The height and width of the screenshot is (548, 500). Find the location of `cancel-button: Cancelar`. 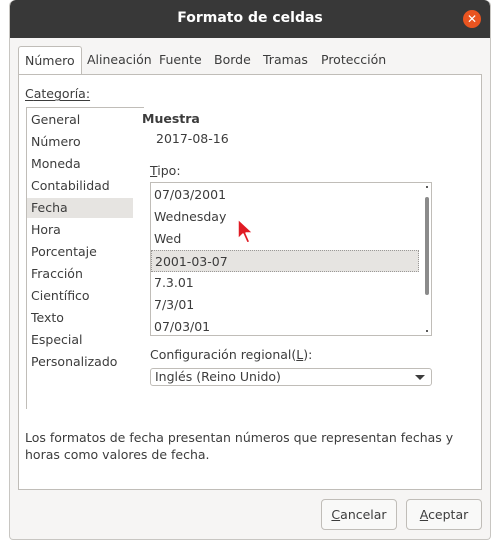

cancel-button: Cancelar is located at coordinates (359, 514).